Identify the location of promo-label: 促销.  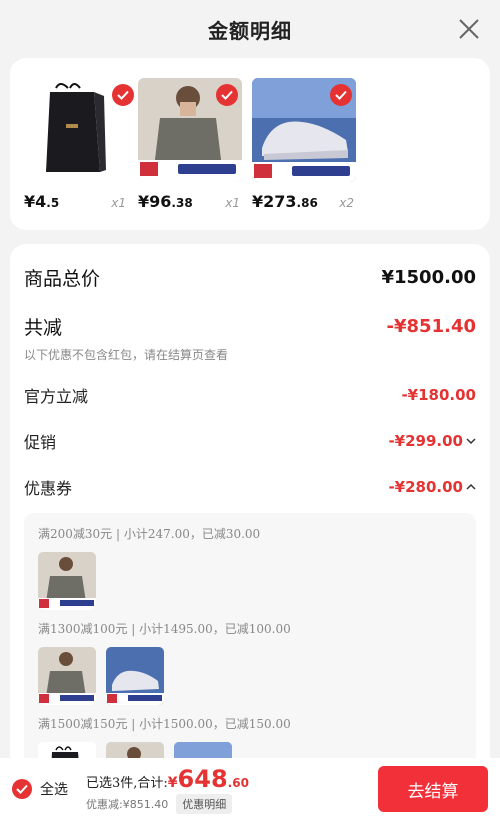
(40, 442).